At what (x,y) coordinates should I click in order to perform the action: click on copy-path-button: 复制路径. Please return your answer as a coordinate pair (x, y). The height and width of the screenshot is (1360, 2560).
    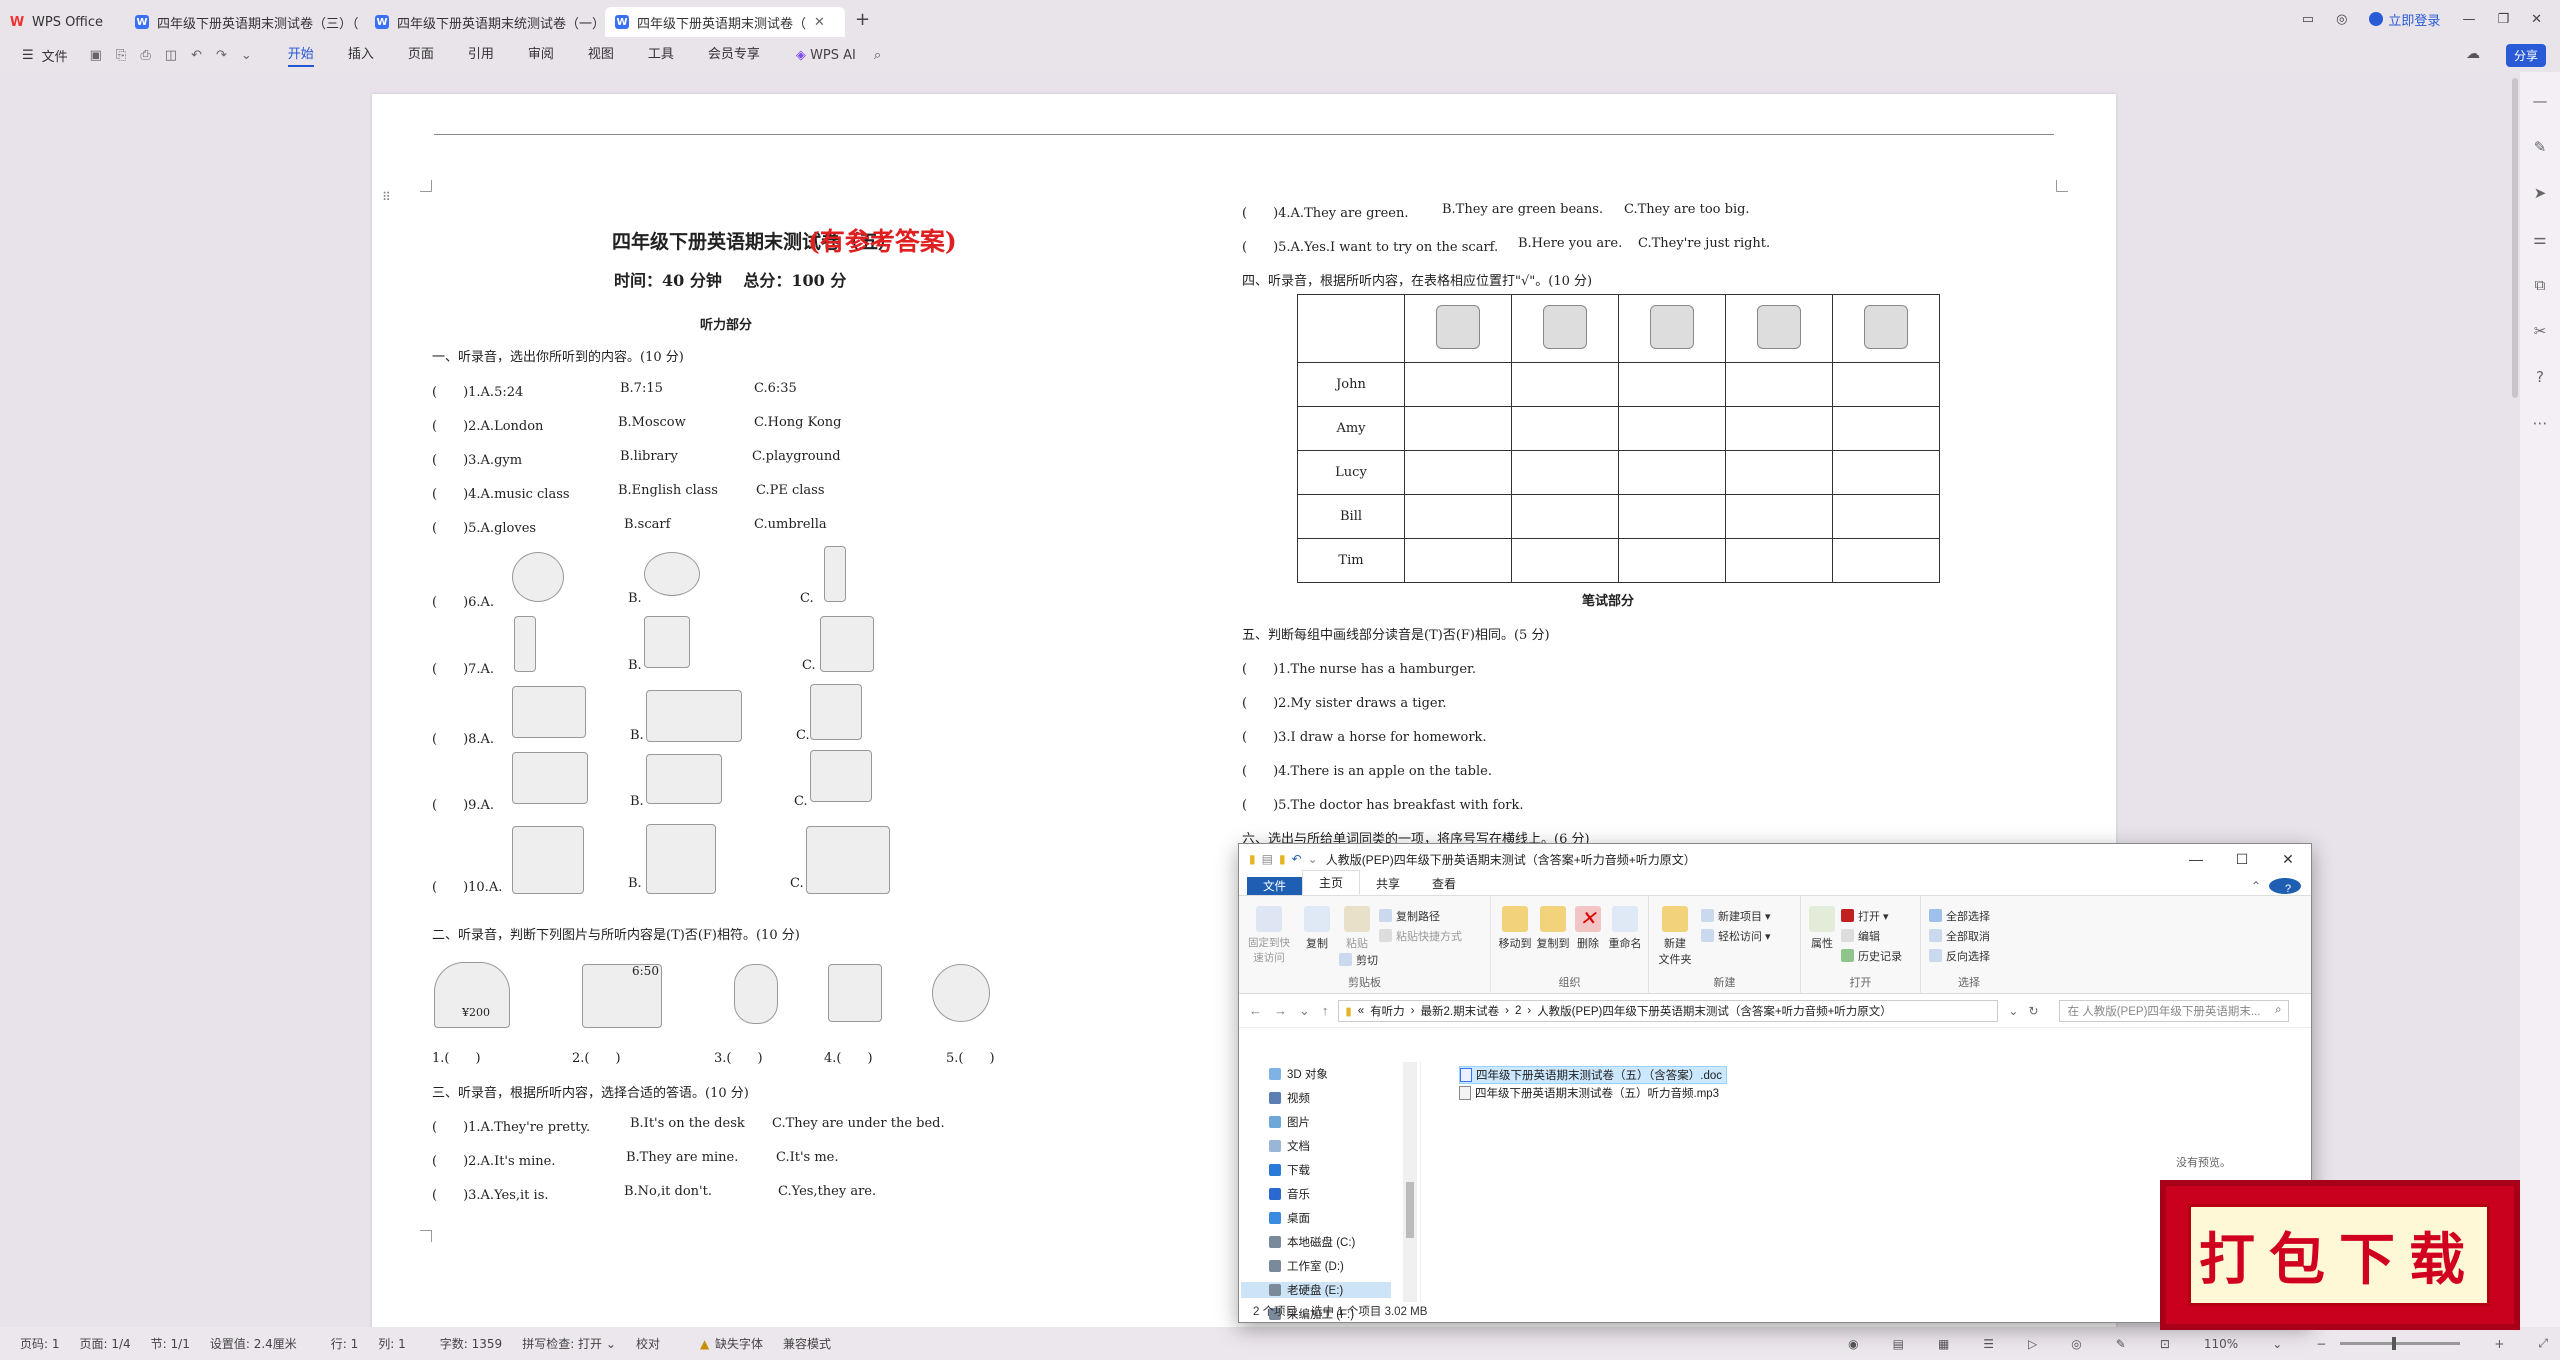
    Looking at the image, I should click on (1409, 916).